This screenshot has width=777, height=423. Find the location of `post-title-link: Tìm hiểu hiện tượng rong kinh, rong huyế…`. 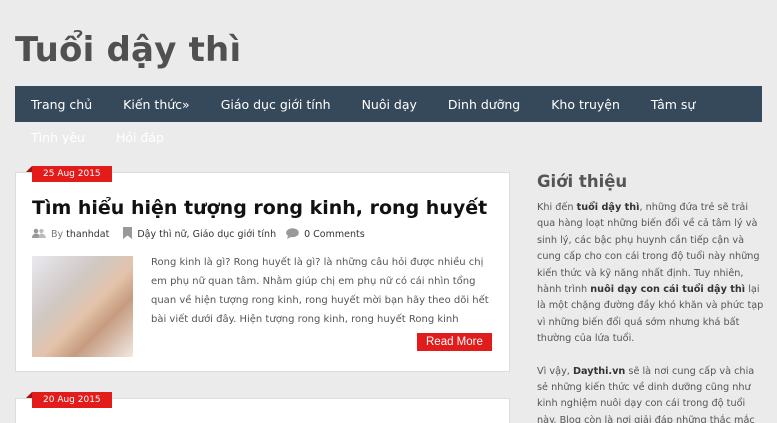

post-title-link: Tìm hiểu hiện tượng rong kinh, rong huyế… is located at coordinates (259, 208).